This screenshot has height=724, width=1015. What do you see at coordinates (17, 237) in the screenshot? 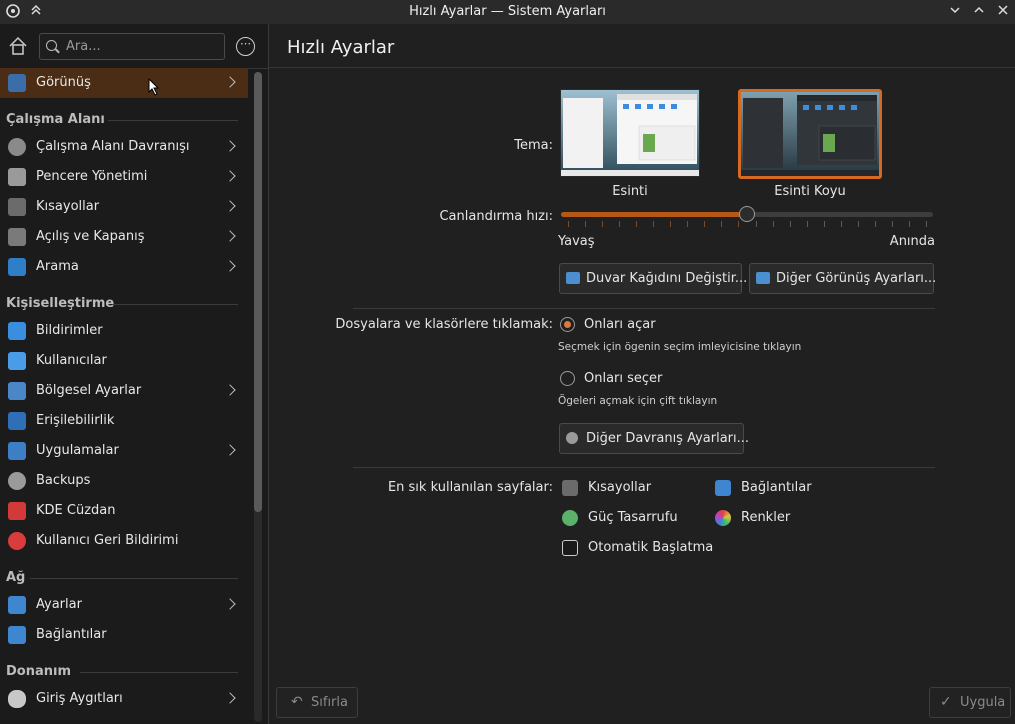
I see `startup-icon` at bounding box center [17, 237].